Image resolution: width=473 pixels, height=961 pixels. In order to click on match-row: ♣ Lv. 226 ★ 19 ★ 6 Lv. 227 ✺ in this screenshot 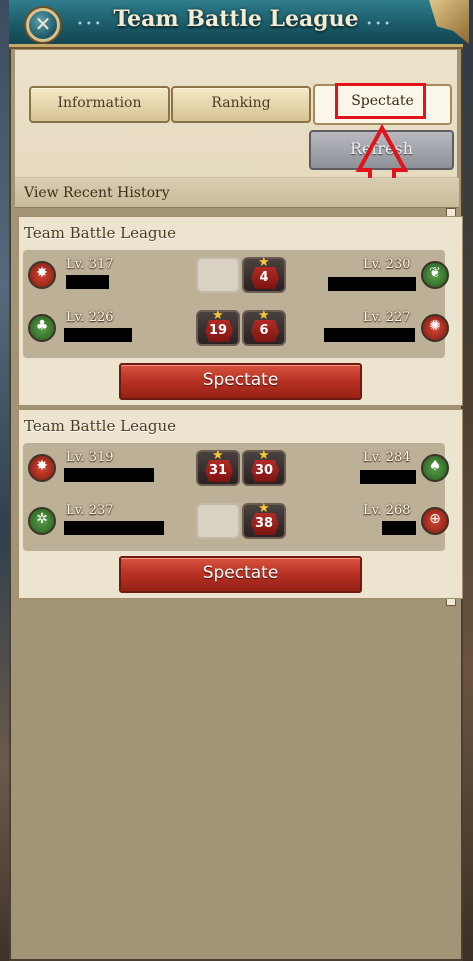, I will do `click(236, 330)`.